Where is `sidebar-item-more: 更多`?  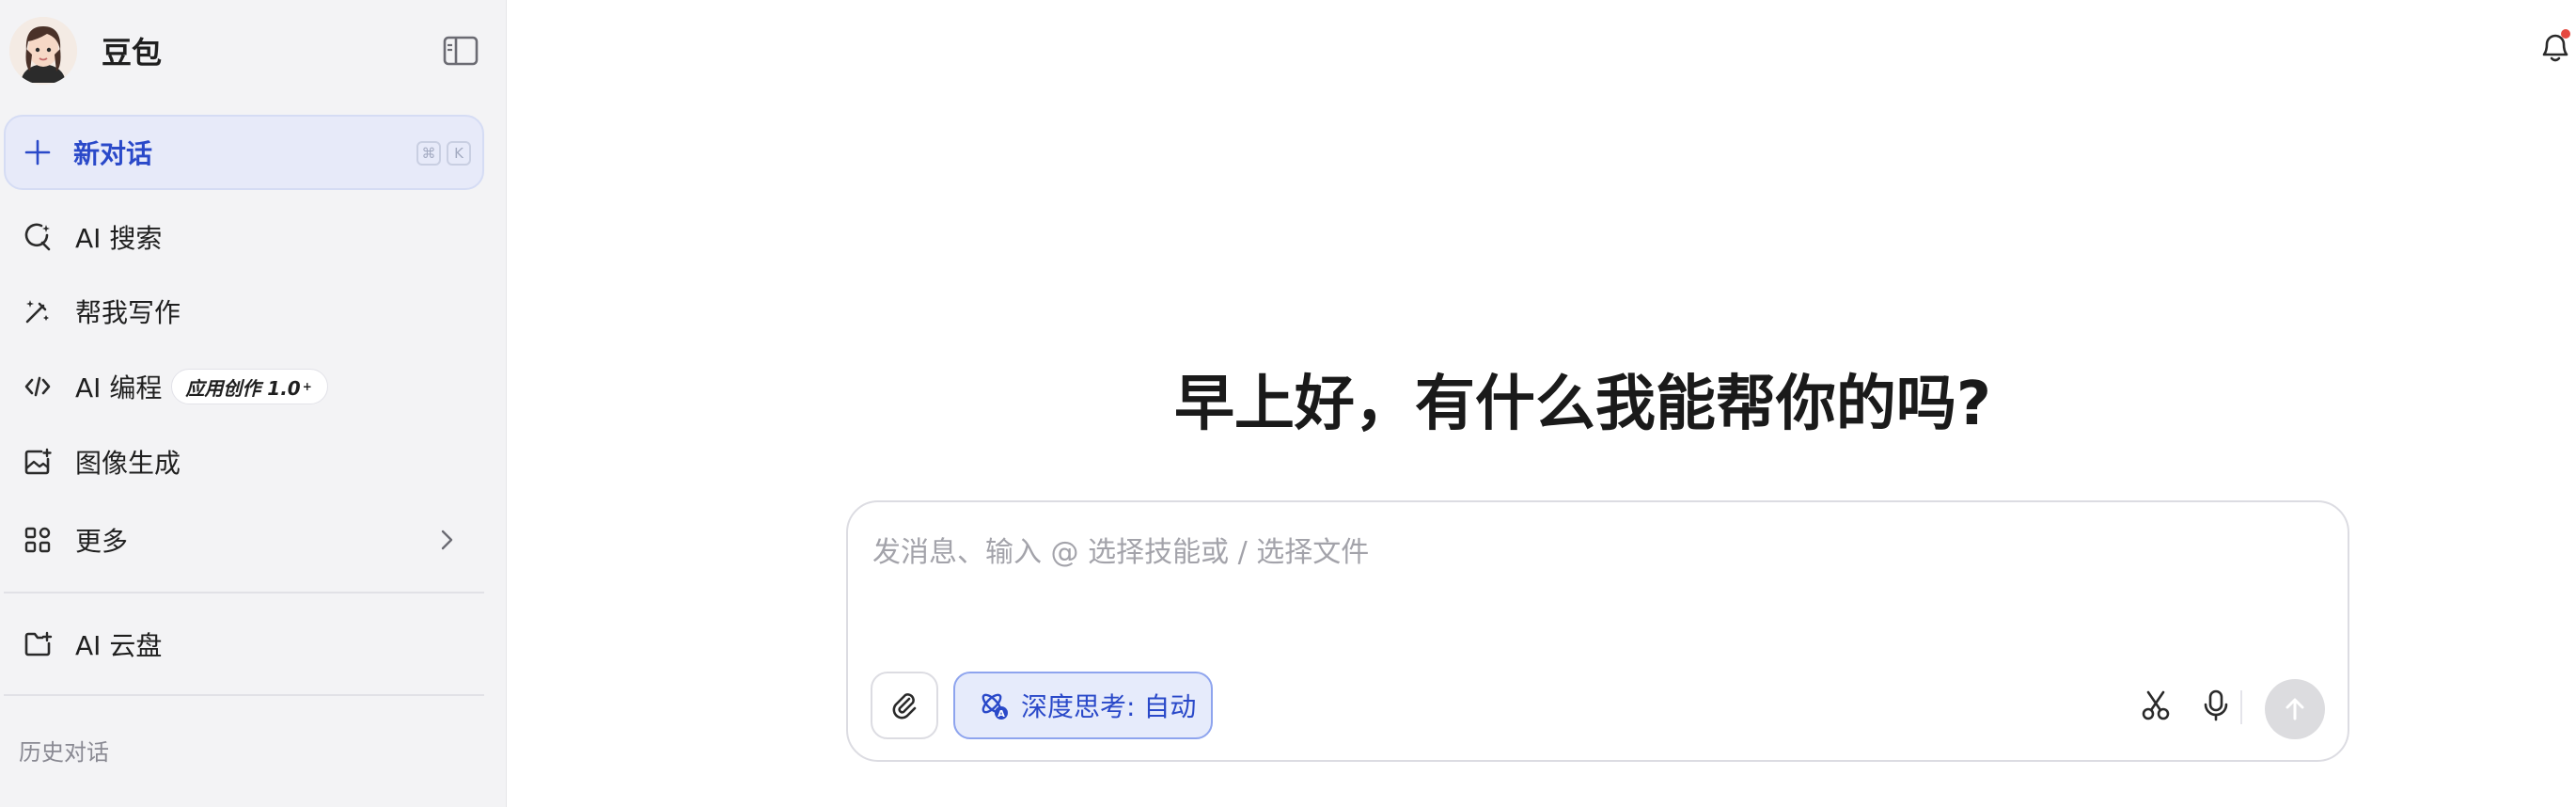 sidebar-item-more: 更多 is located at coordinates (244, 540).